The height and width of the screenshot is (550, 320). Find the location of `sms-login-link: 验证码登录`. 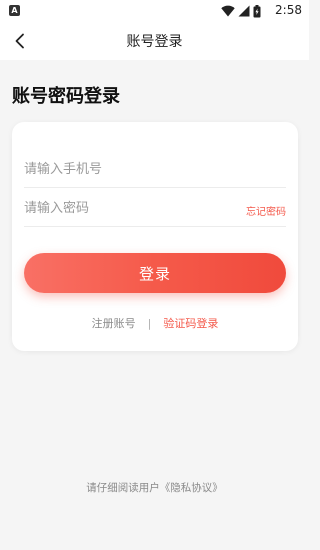

sms-login-link: 验证码登录 is located at coordinates (190, 323).